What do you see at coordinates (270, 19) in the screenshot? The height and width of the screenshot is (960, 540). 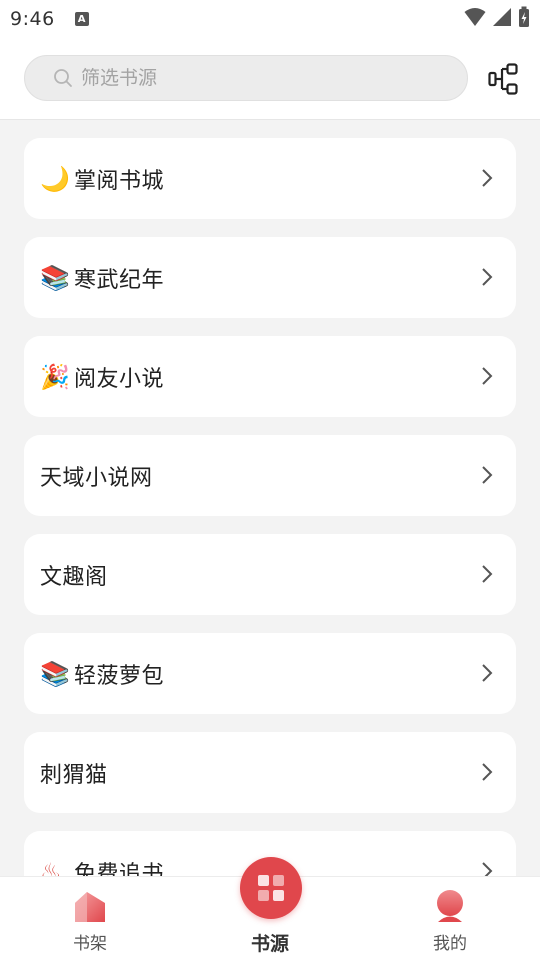 I see `status-bar: 9:46 A` at bounding box center [270, 19].